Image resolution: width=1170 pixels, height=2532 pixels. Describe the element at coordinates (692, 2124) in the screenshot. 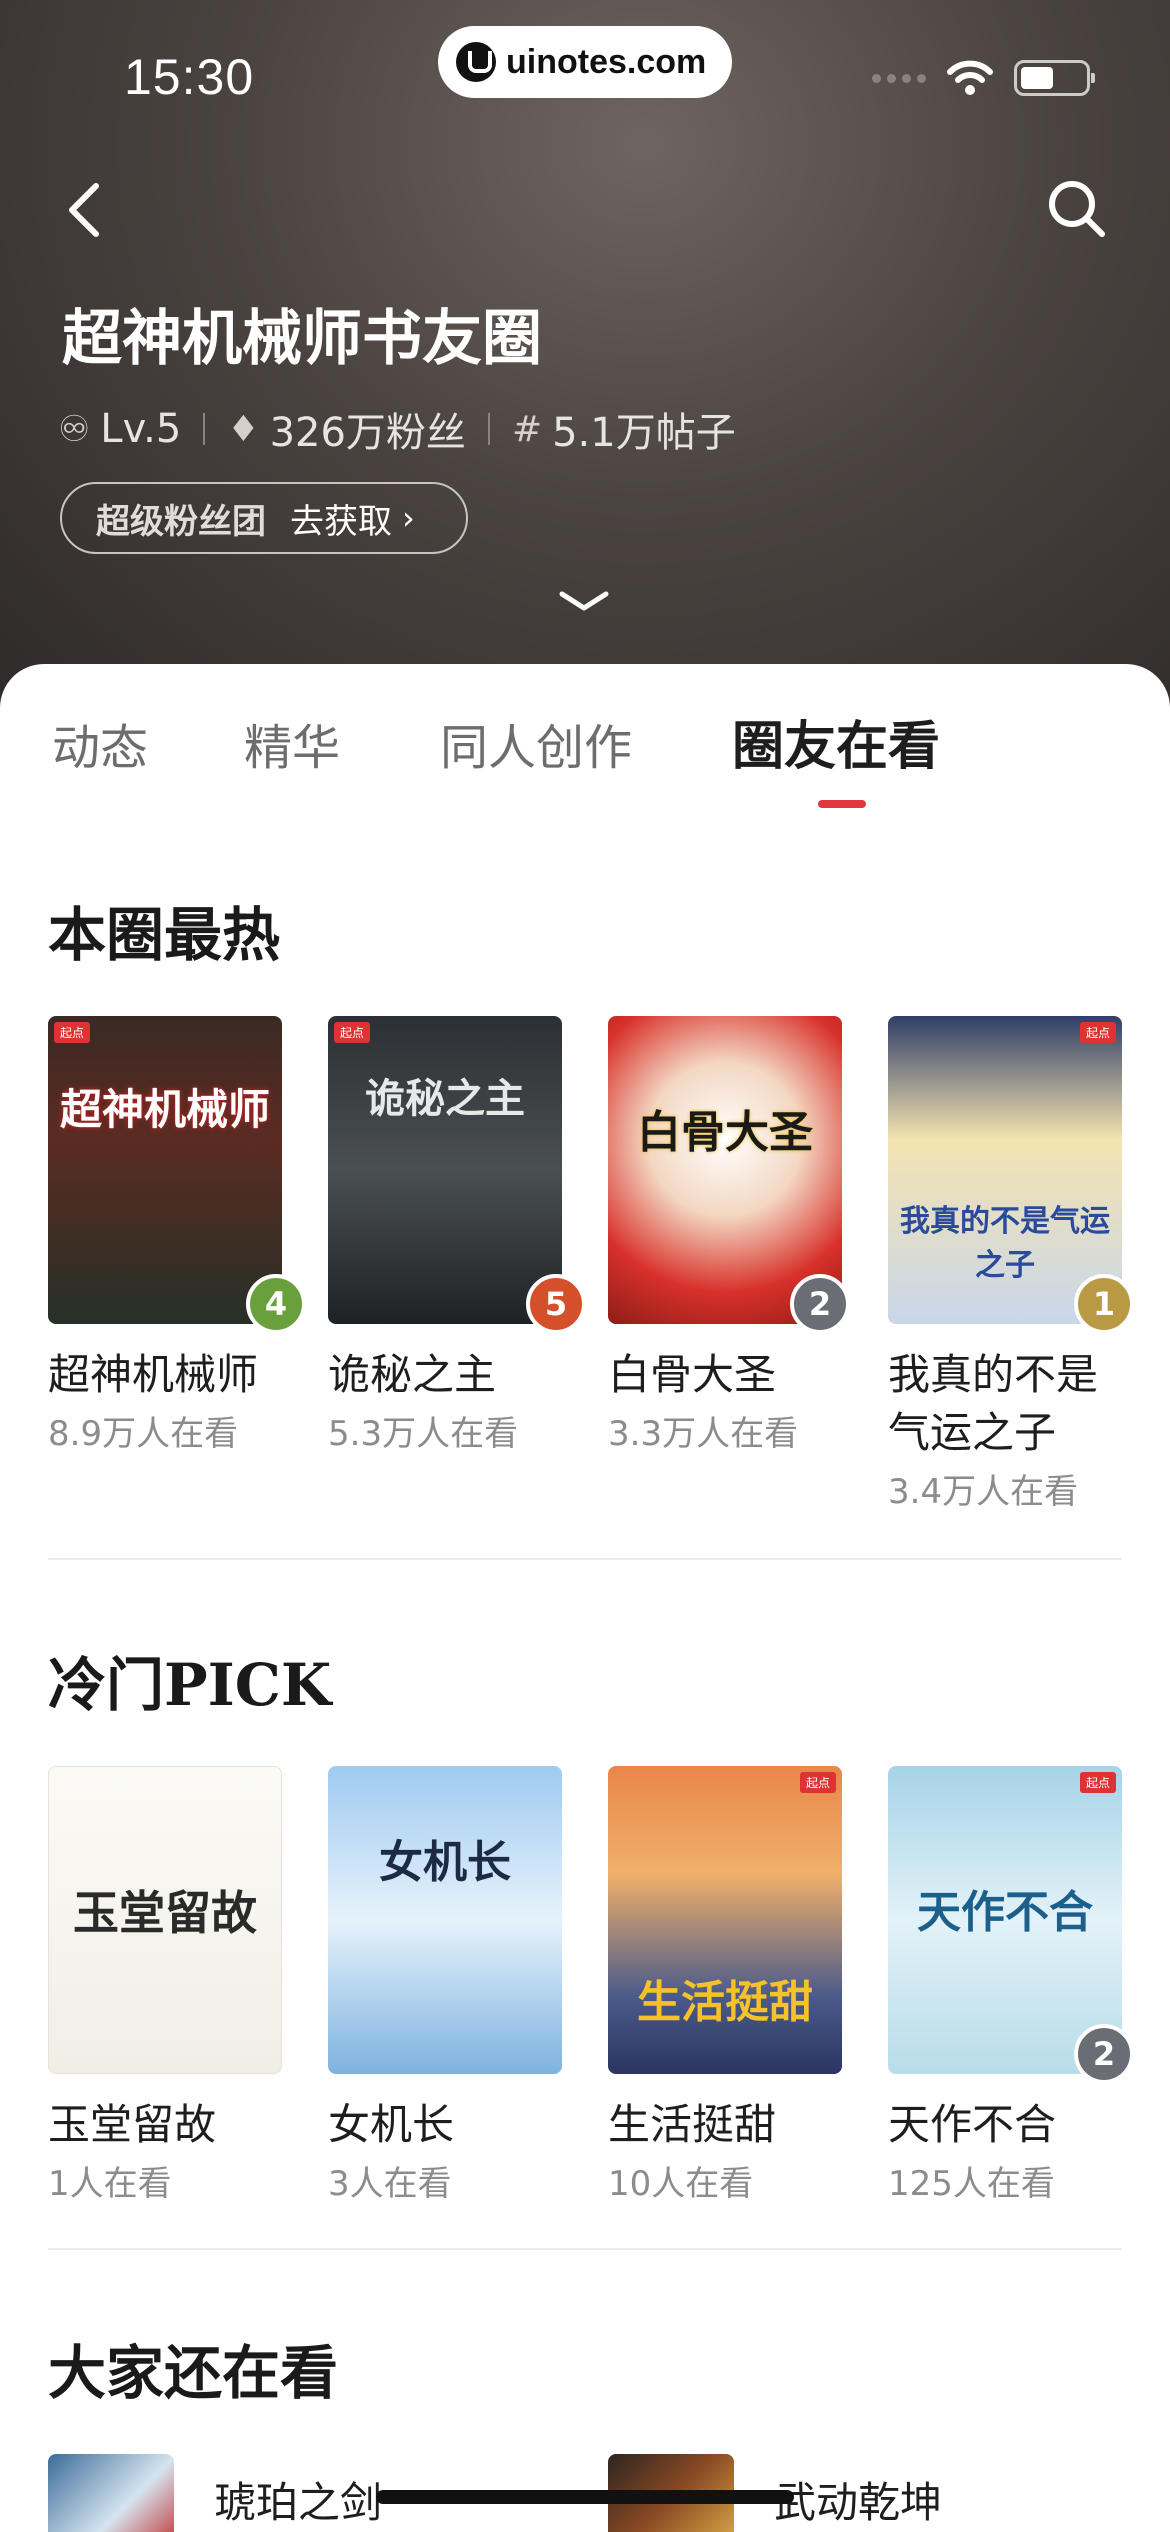

I see `book-name: 生活挺甜` at that location.